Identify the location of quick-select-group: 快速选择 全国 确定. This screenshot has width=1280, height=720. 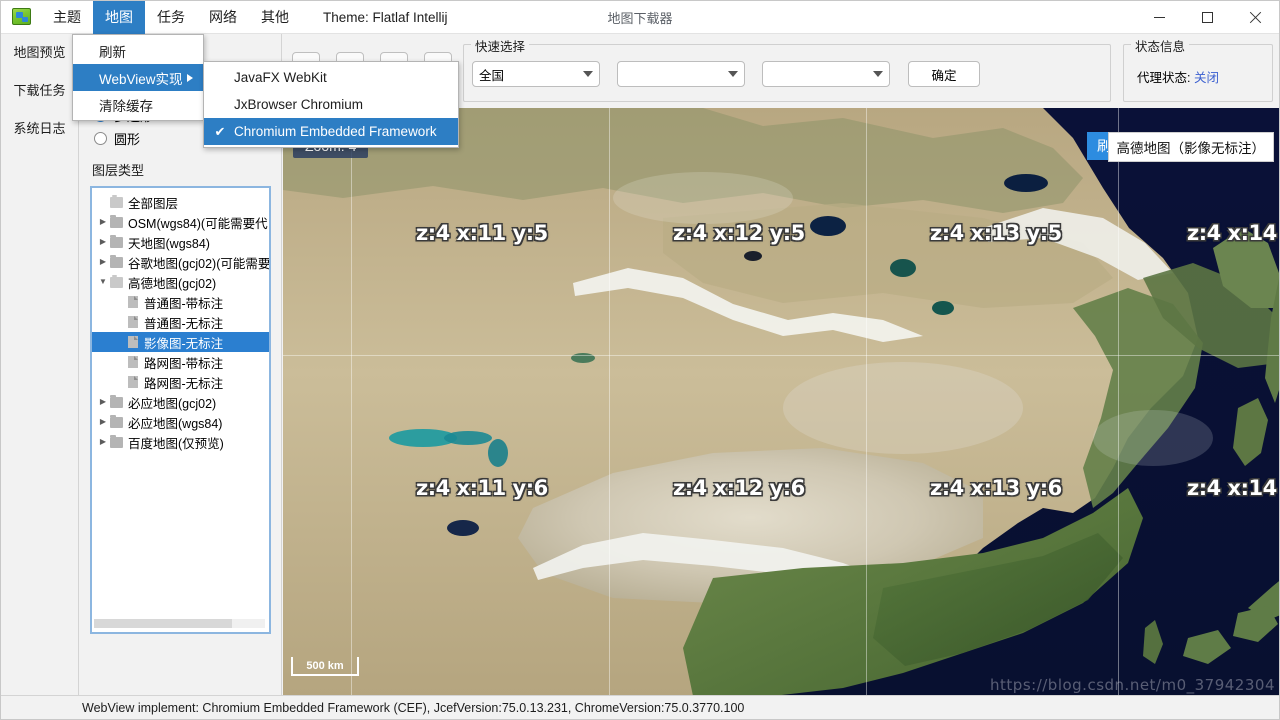
(787, 69).